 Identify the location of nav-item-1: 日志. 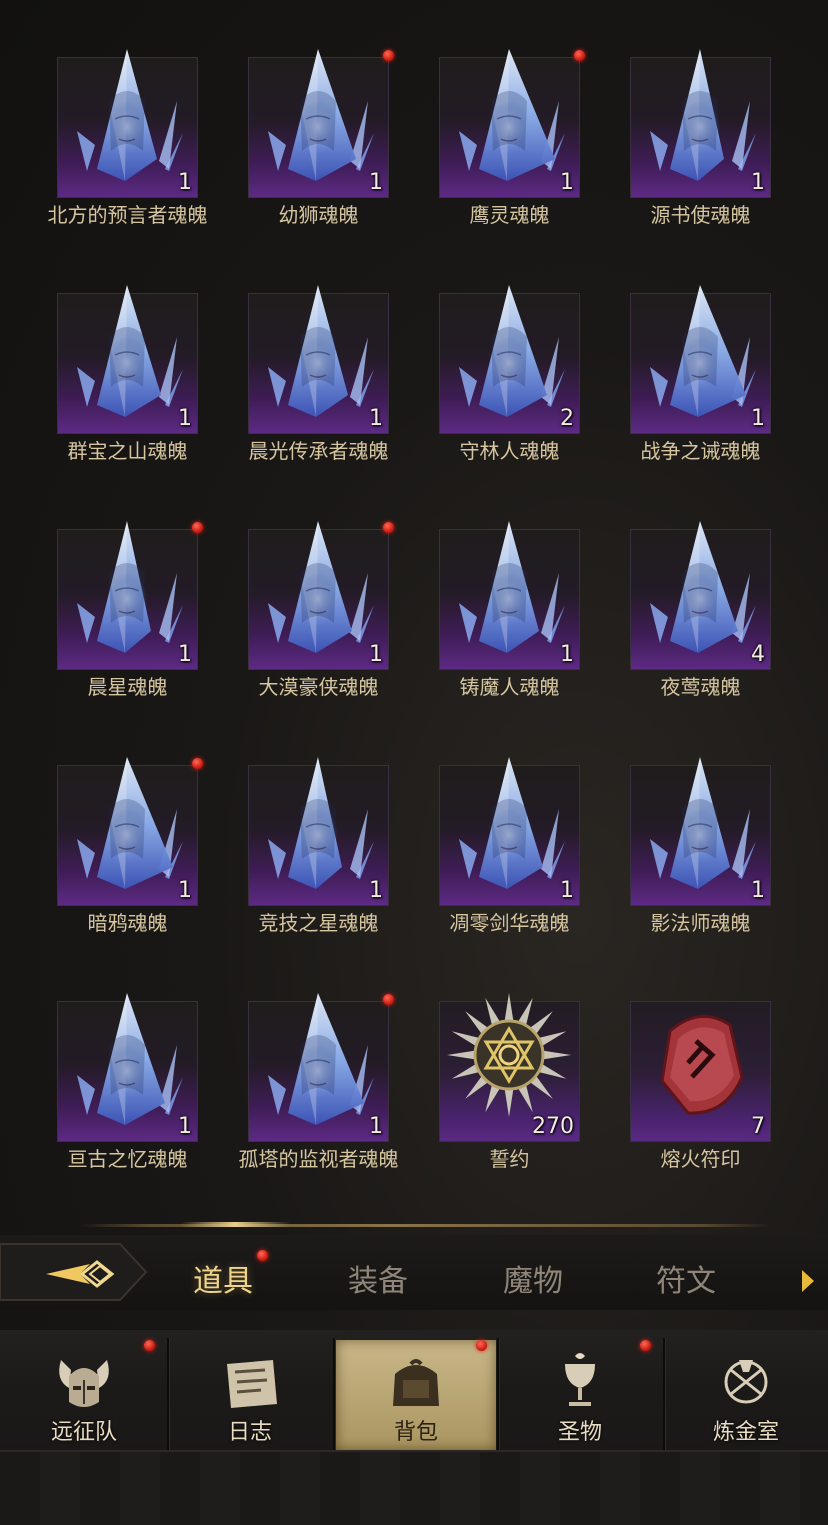
(250, 1395).